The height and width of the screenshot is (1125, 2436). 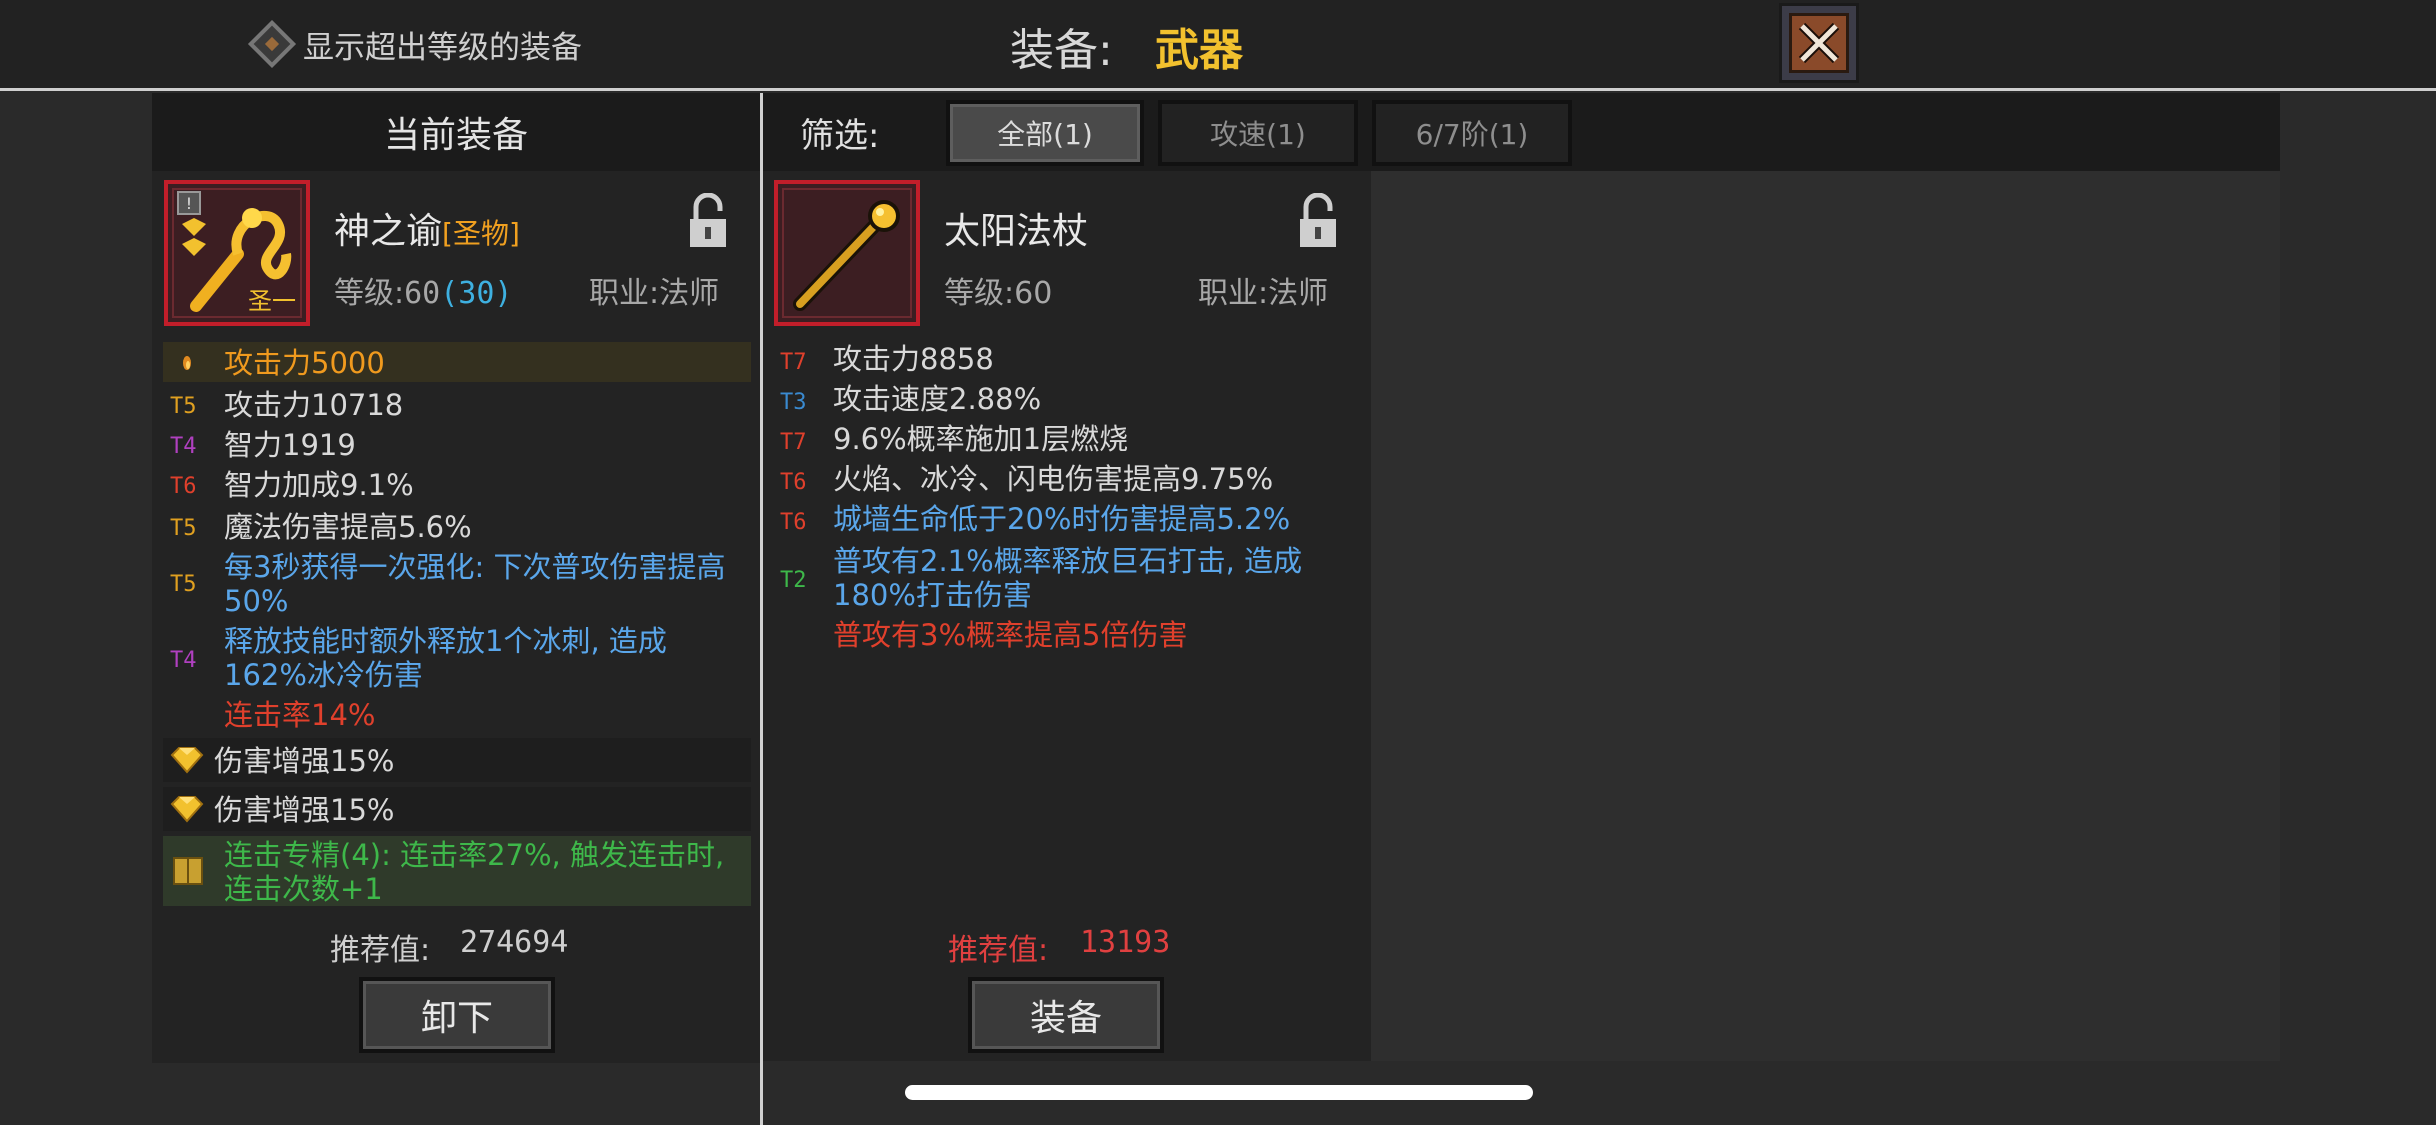 What do you see at coordinates (442, 47) in the screenshot?
I see `show-over-level-label: 显示超出等级的装备` at bounding box center [442, 47].